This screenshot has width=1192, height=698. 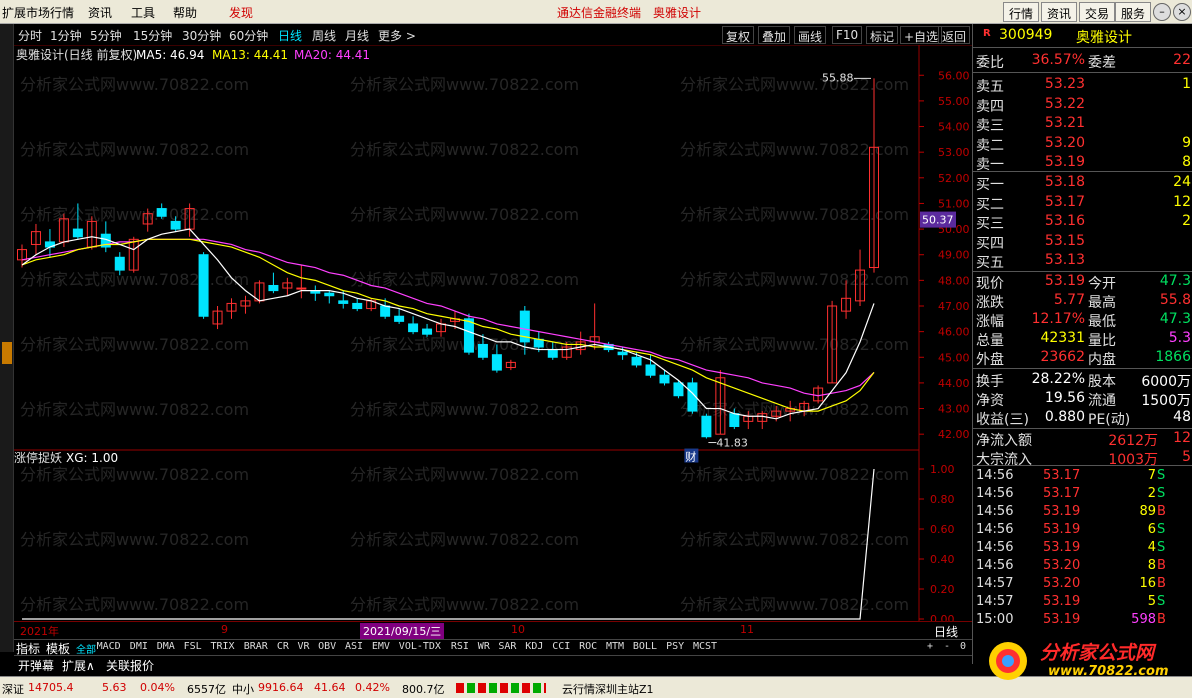 I want to click on period-15min: 15分钟, so click(x=152, y=35).